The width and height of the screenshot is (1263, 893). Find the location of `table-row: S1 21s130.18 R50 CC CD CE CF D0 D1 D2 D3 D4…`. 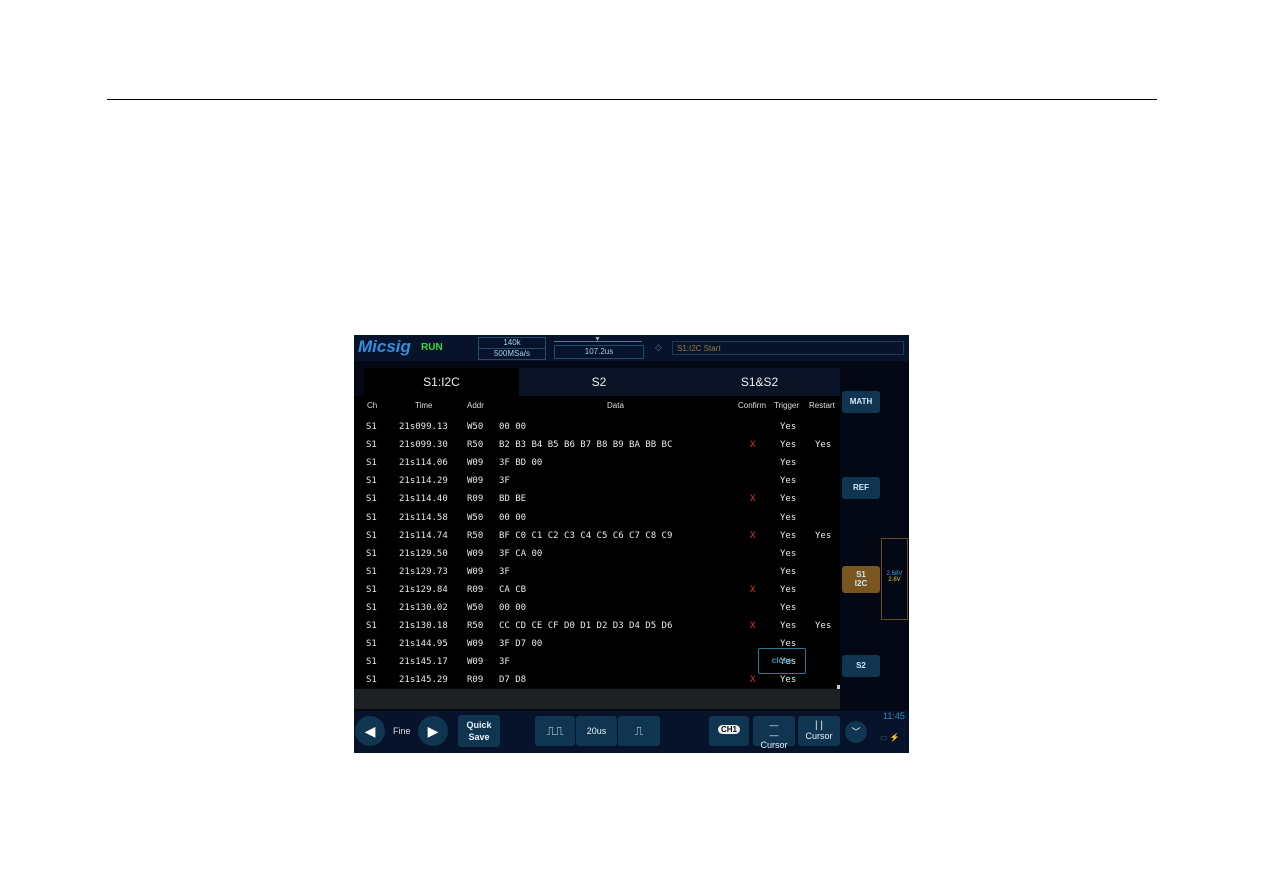

table-row: S1 21s130.18 R50 CC CD CE CF D0 D1 D2 D3 D4… is located at coordinates (597, 630).